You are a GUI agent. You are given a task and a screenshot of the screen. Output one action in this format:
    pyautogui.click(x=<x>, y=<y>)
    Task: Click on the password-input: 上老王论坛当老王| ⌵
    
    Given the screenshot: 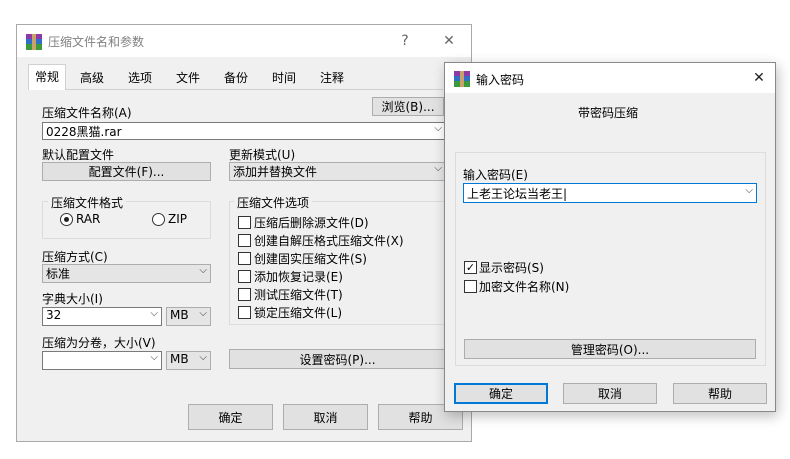 What is the action you would take?
    pyautogui.click(x=610, y=193)
    